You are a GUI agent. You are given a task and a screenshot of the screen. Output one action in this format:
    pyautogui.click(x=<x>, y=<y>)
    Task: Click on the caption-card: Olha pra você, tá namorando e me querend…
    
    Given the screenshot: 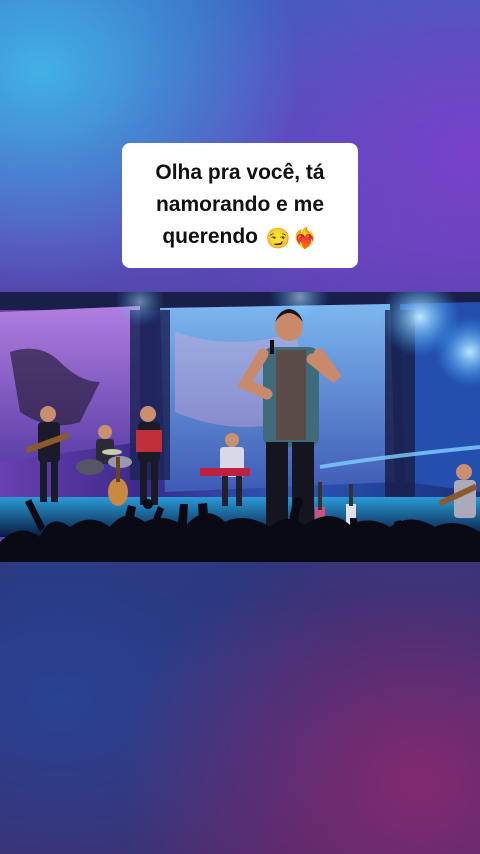 What is the action you would take?
    pyautogui.click(x=240, y=205)
    